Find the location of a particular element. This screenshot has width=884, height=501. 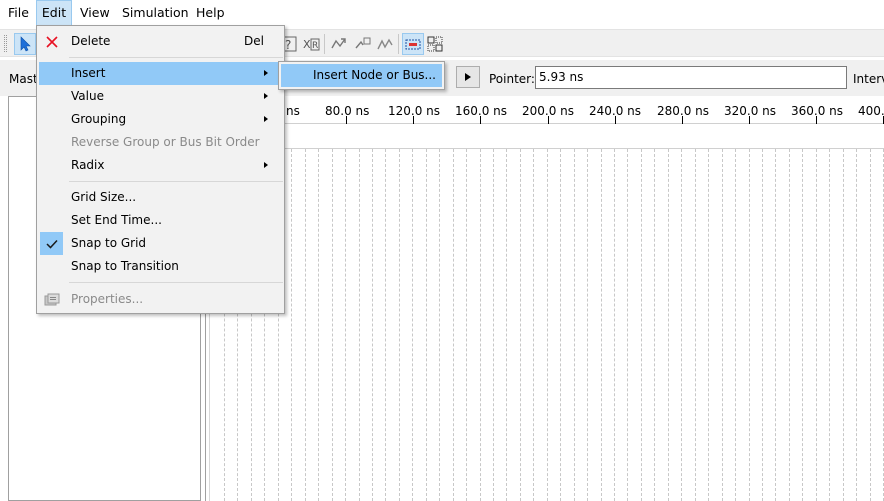

count-value-button is located at coordinates (339, 44).